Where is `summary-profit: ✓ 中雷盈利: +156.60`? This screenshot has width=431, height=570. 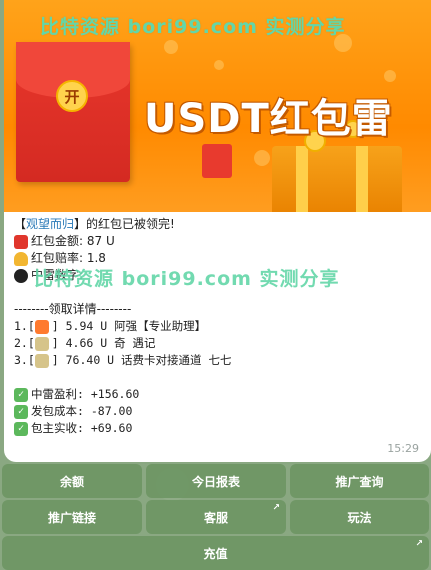
summary-profit: ✓ 中雷盈利: +156.60 is located at coordinates (219, 394).